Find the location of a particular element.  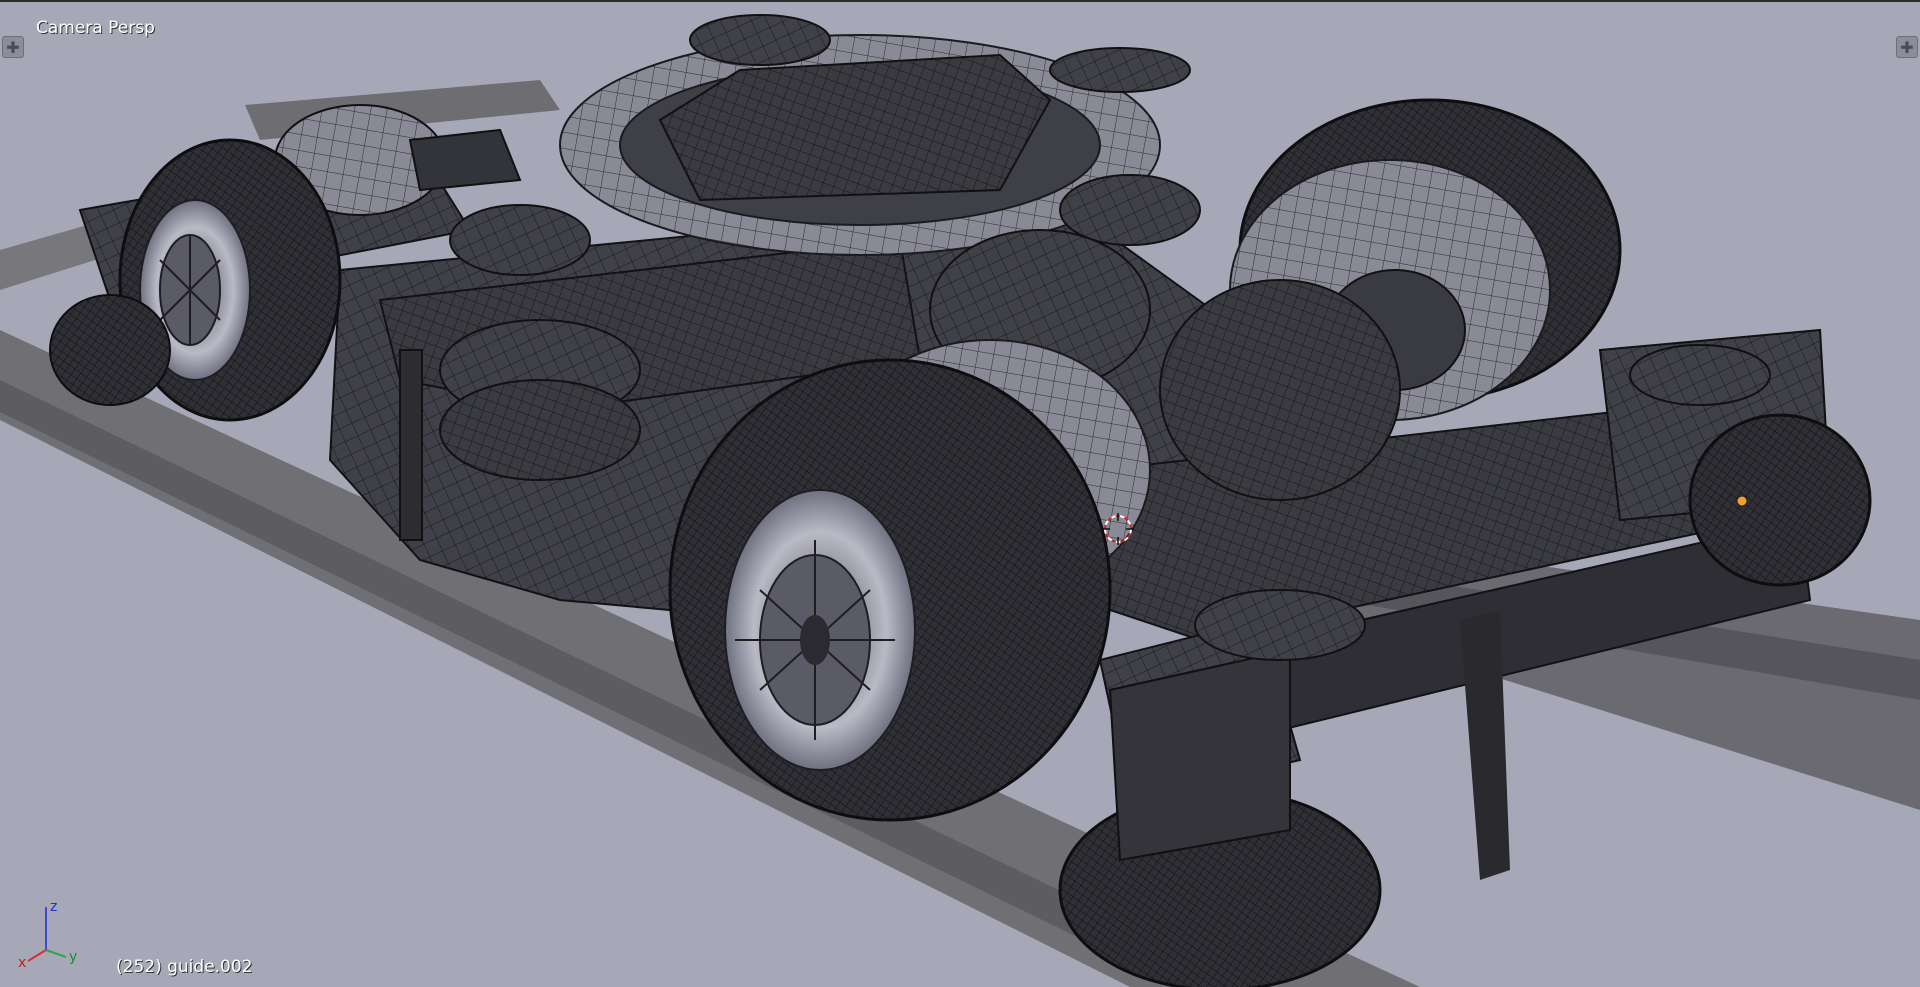

area-split-widget-left: ✚ is located at coordinates (13, 47).